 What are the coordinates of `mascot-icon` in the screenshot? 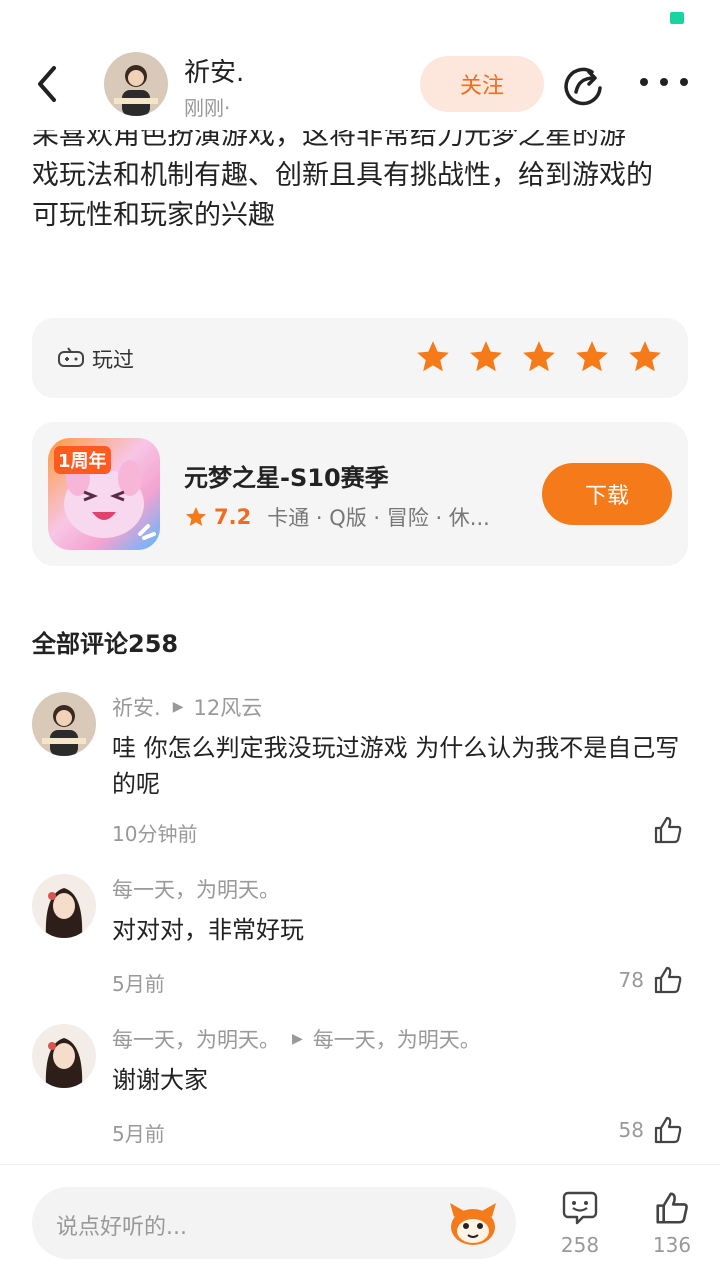 It's located at (473, 1223).